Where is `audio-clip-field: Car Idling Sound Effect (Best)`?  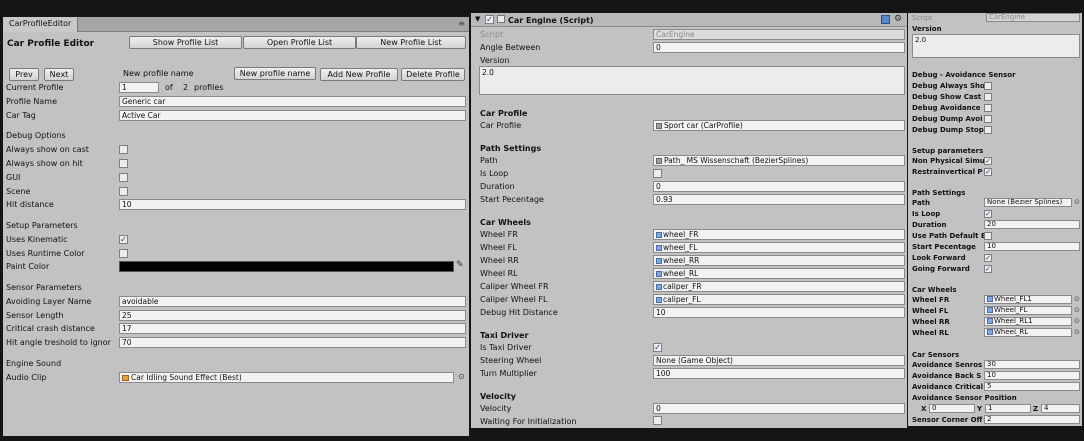
audio-clip-field: Car Idling Sound Effect (Best) is located at coordinates (286, 377).